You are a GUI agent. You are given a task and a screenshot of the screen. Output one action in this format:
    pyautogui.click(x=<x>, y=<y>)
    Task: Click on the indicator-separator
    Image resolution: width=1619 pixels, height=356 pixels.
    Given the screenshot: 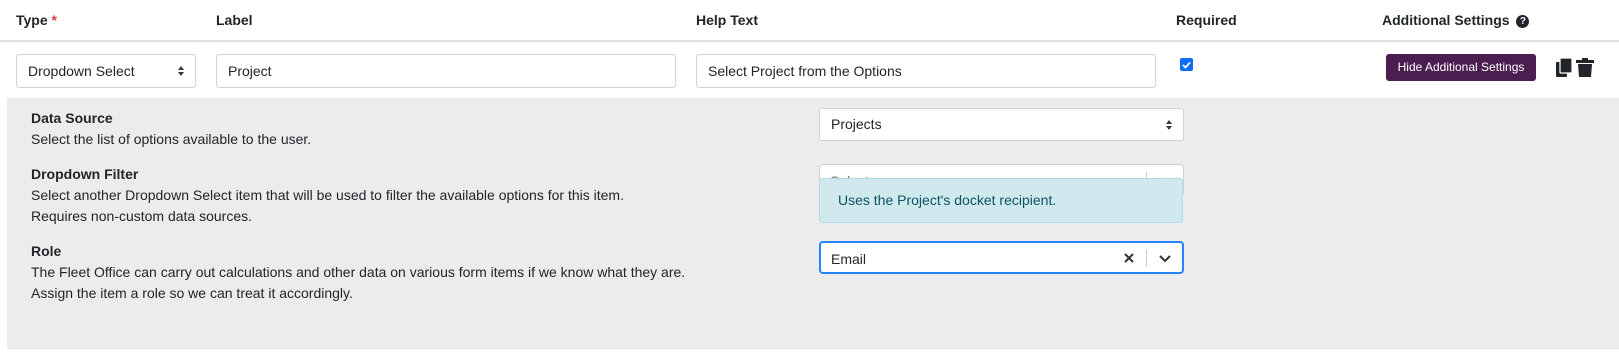 What is the action you would take?
    pyautogui.click(x=1146, y=258)
    